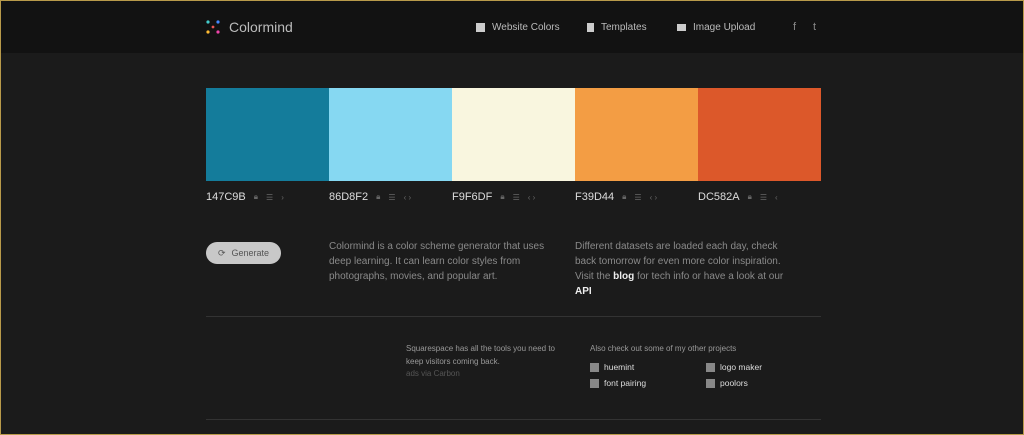  What do you see at coordinates (261, 27) in the screenshot?
I see `brand-name: Colormind` at bounding box center [261, 27].